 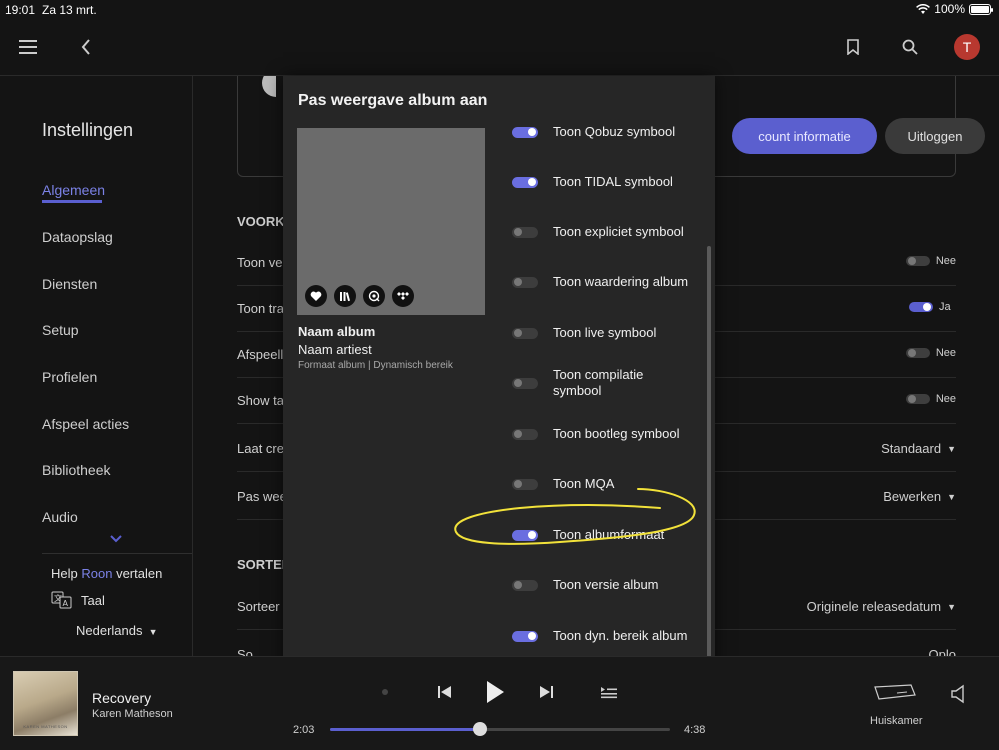 What do you see at coordinates (116, 538) in the screenshot?
I see `chevron-down-icon` at bounding box center [116, 538].